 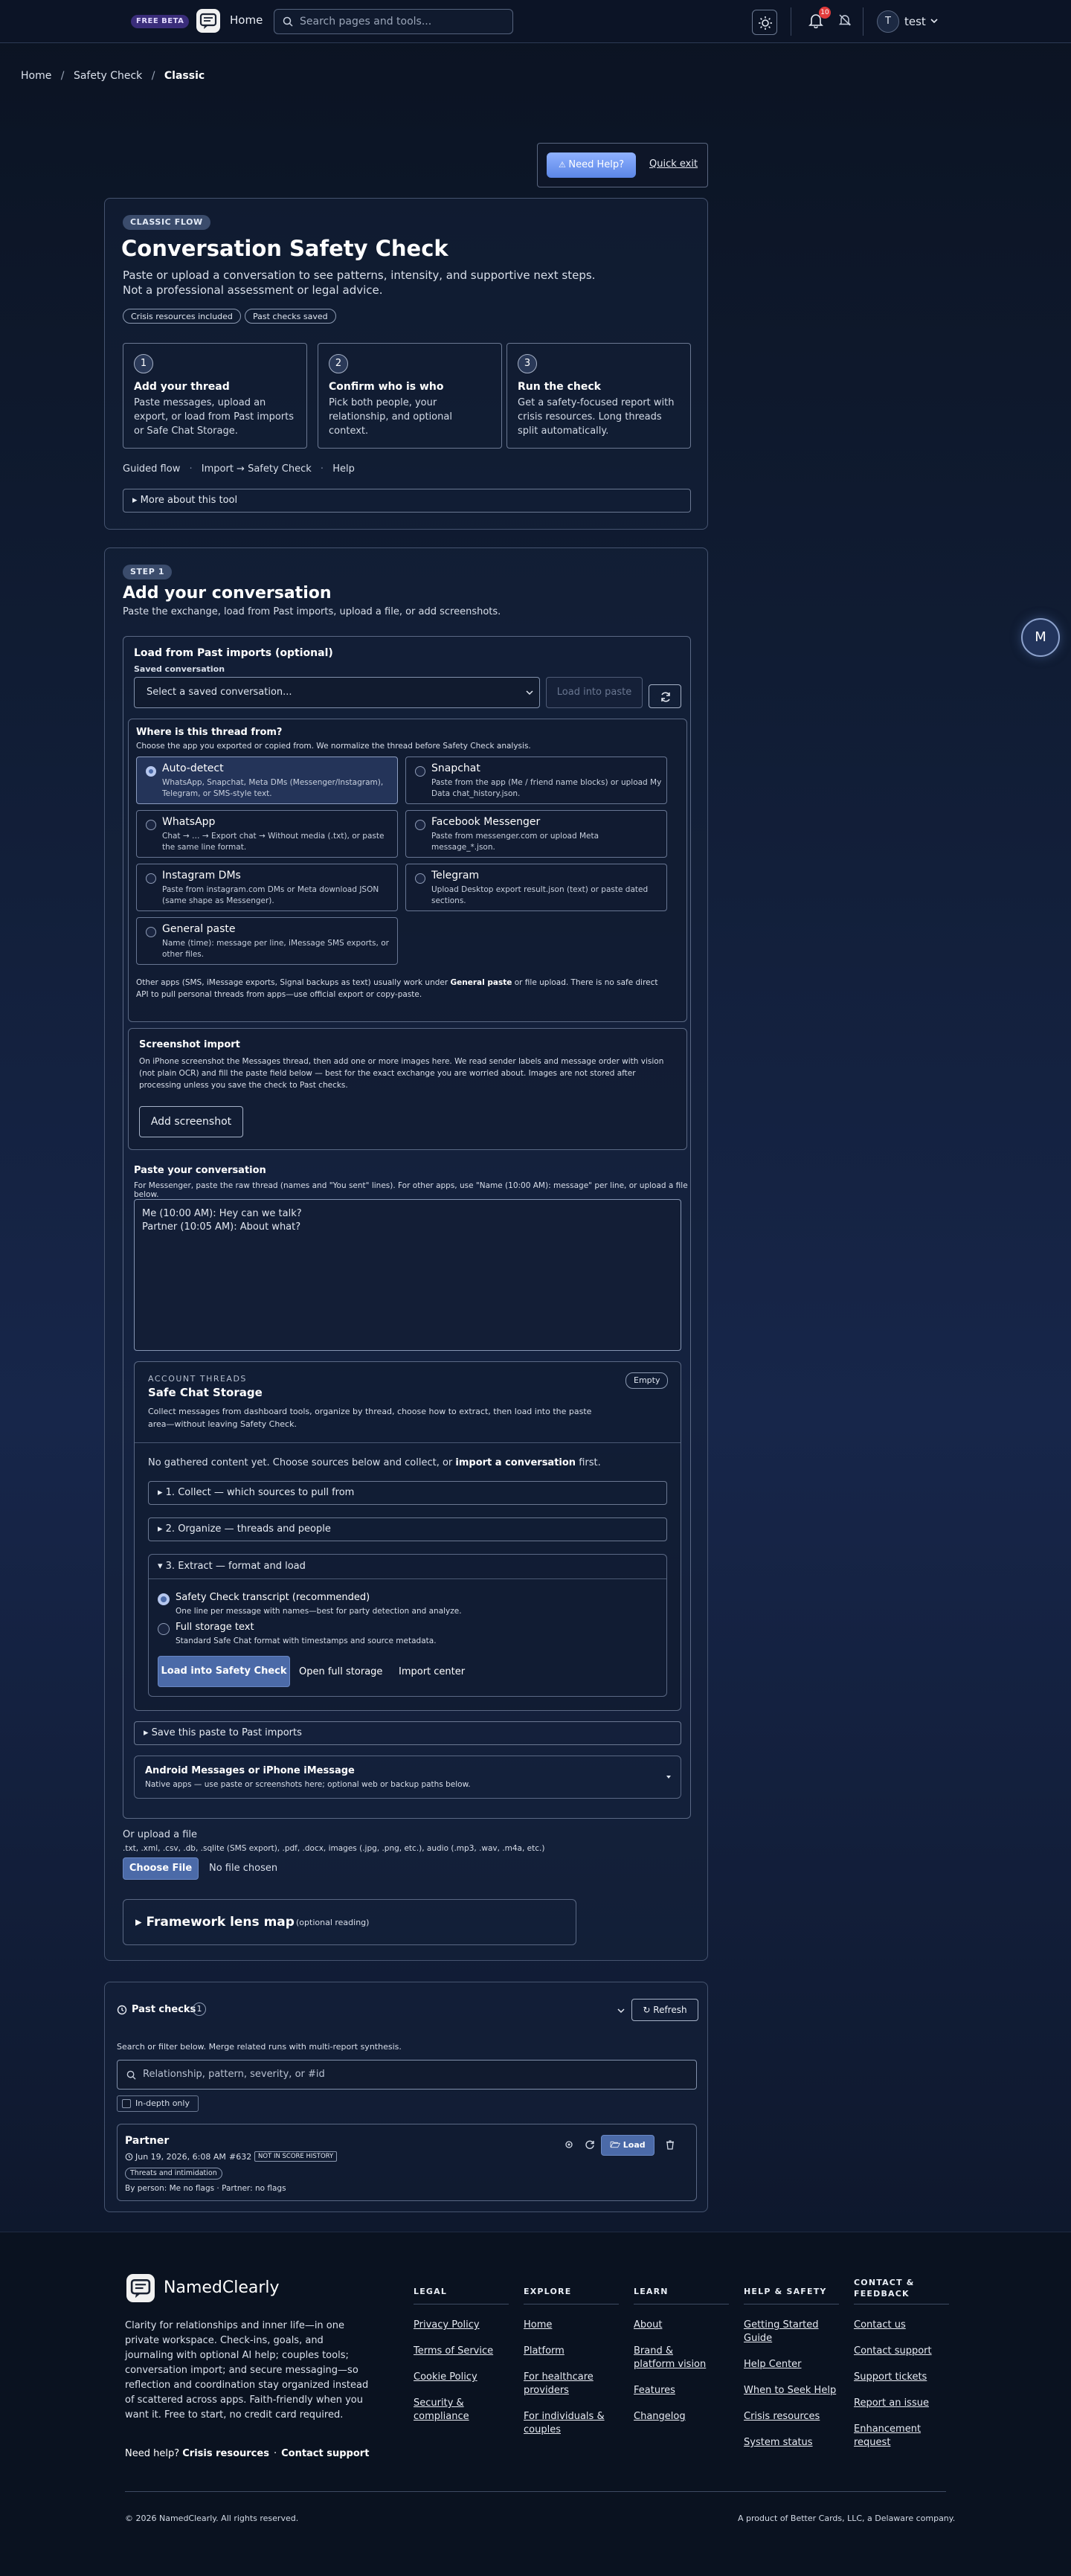 What do you see at coordinates (674, 2358) in the screenshot?
I see `footer-link: Brand & platform vision` at bounding box center [674, 2358].